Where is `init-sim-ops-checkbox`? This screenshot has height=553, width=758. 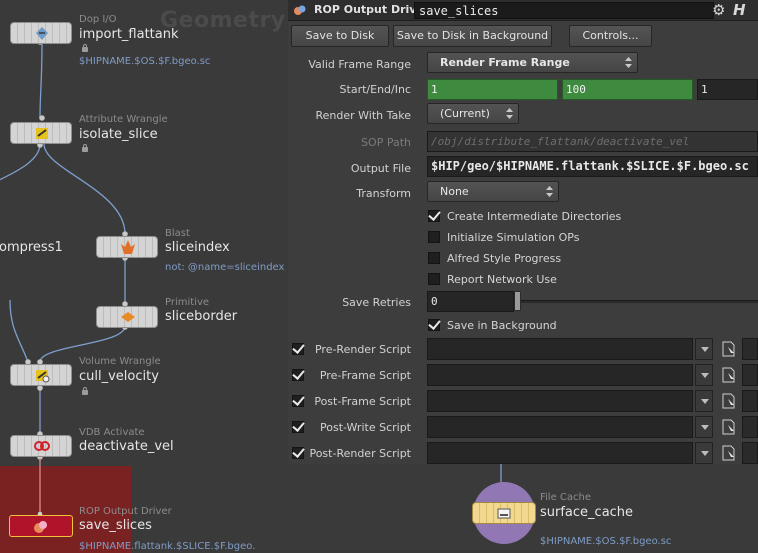 init-sim-ops-checkbox is located at coordinates (434, 237).